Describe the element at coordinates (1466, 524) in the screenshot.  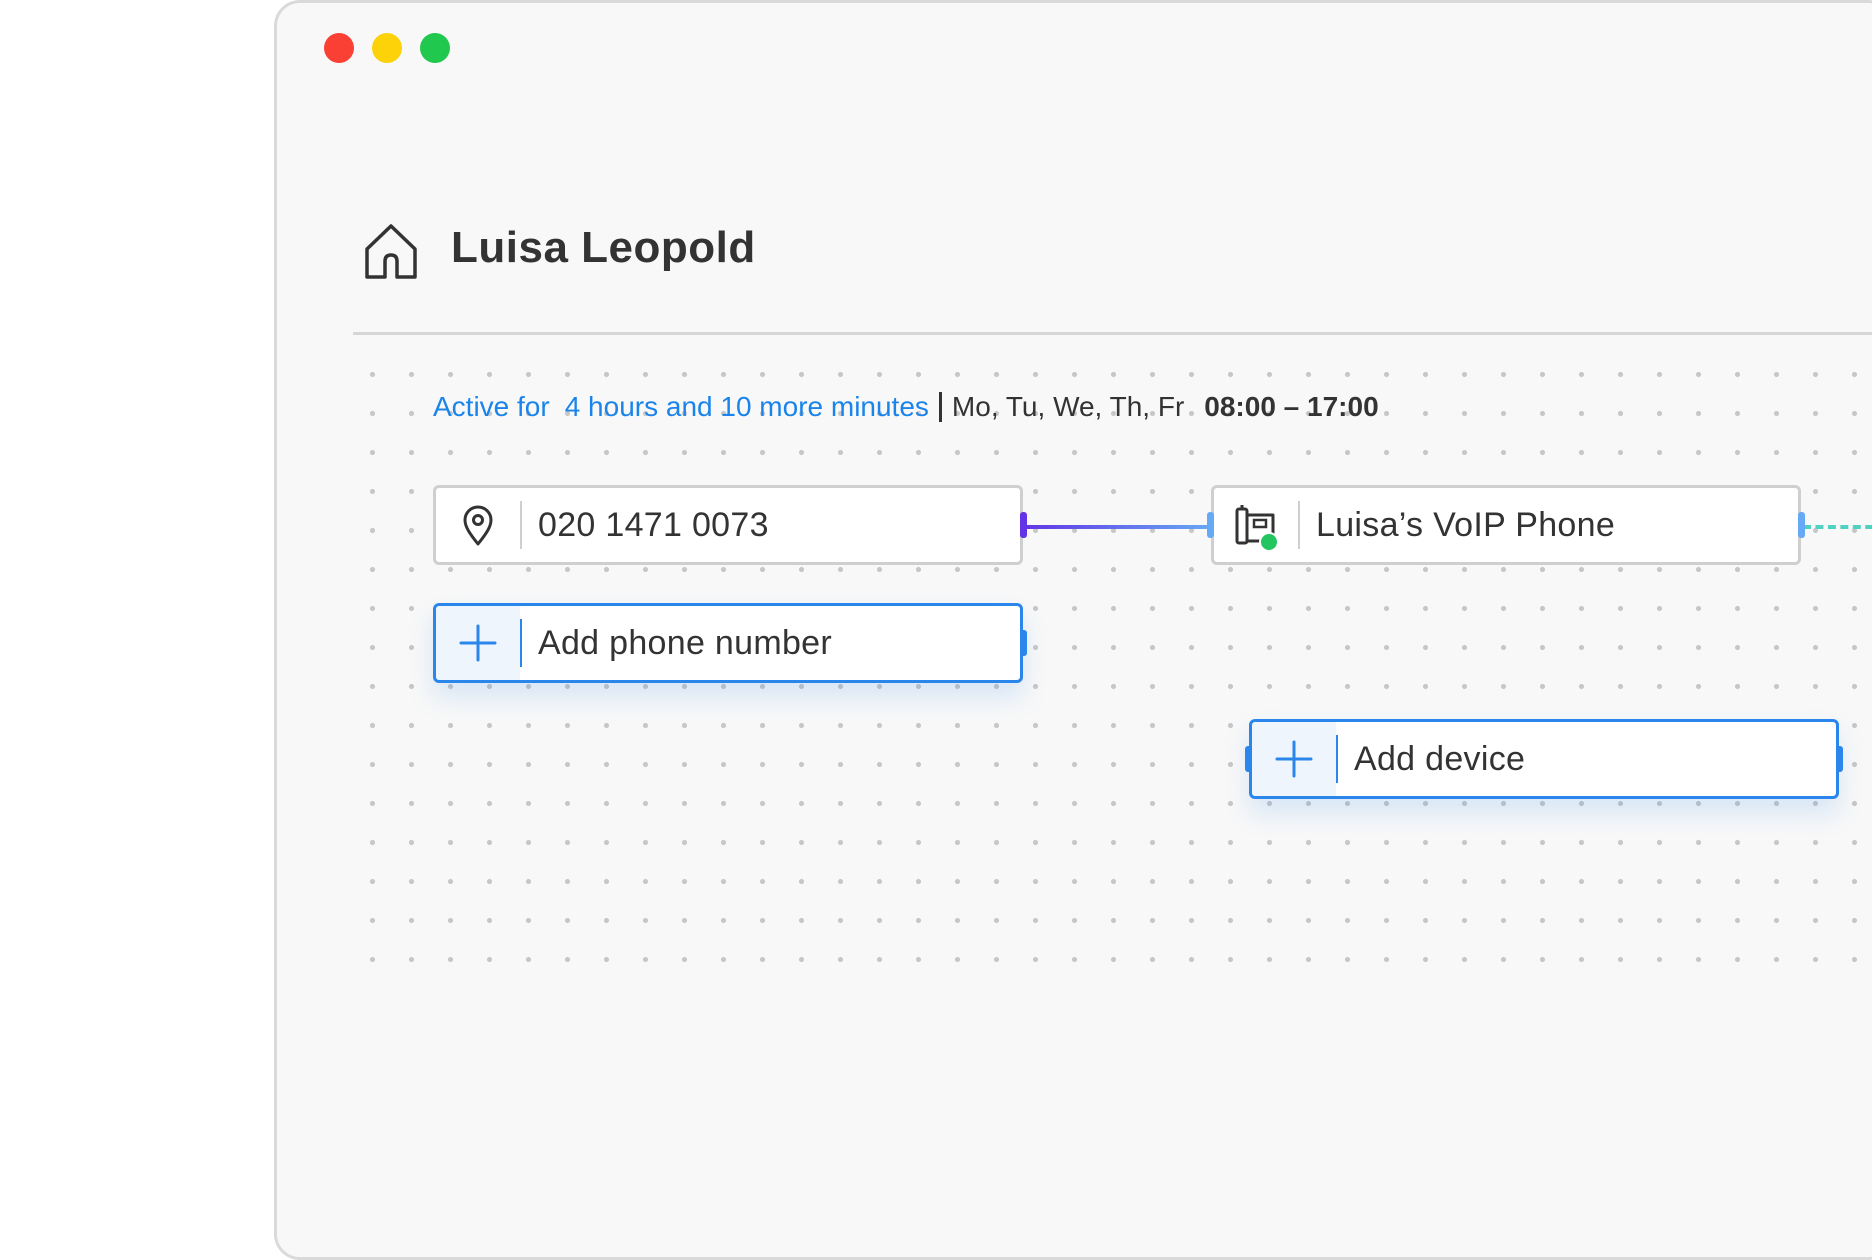
I see `voip-device-label: Luisa’s VoIP Phone` at that location.